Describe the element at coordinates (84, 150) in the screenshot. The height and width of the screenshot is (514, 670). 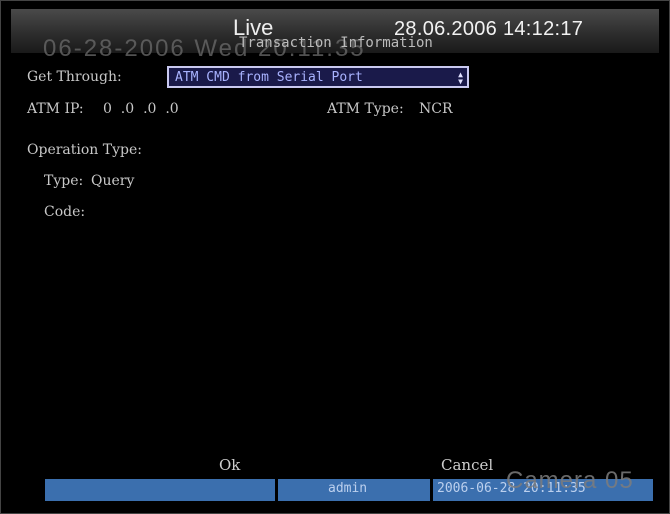
I see `operation-type-label: Operation Type:` at that location.